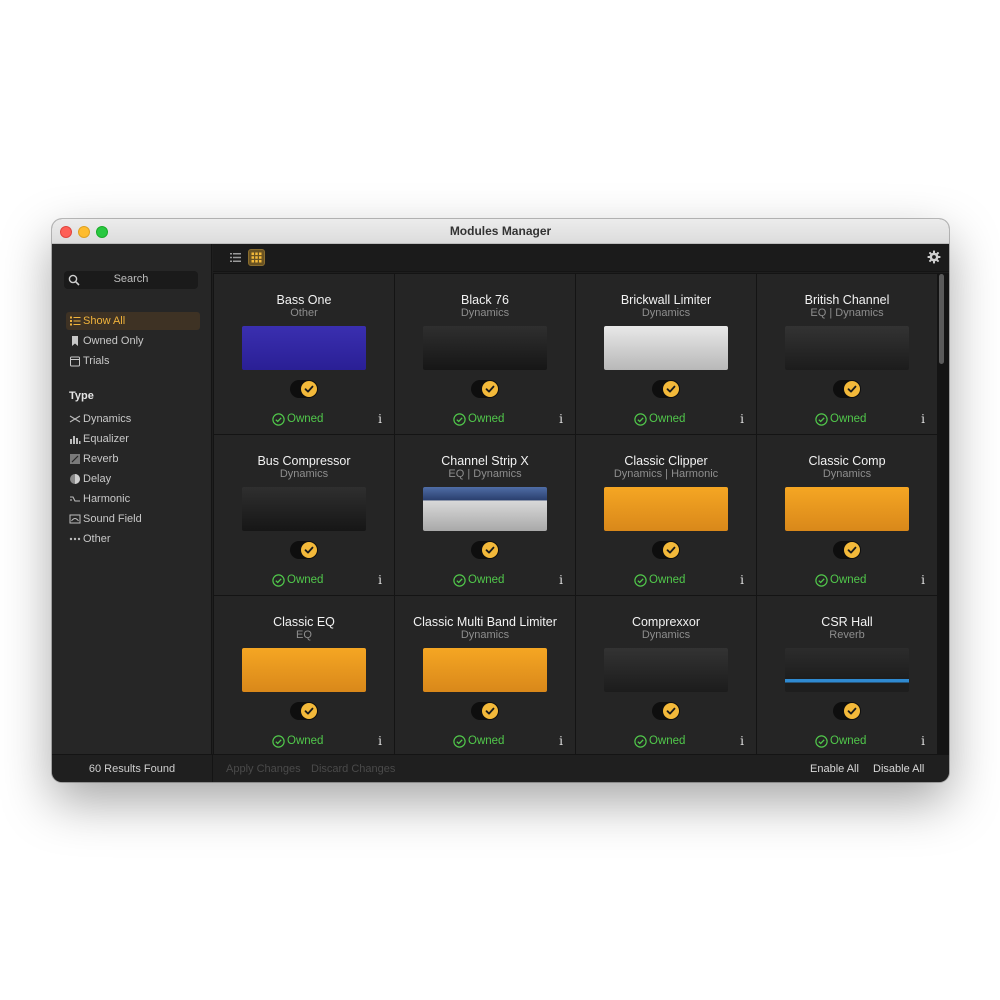  I want to click on enable-all-button: Enable All, so click(834, 769).